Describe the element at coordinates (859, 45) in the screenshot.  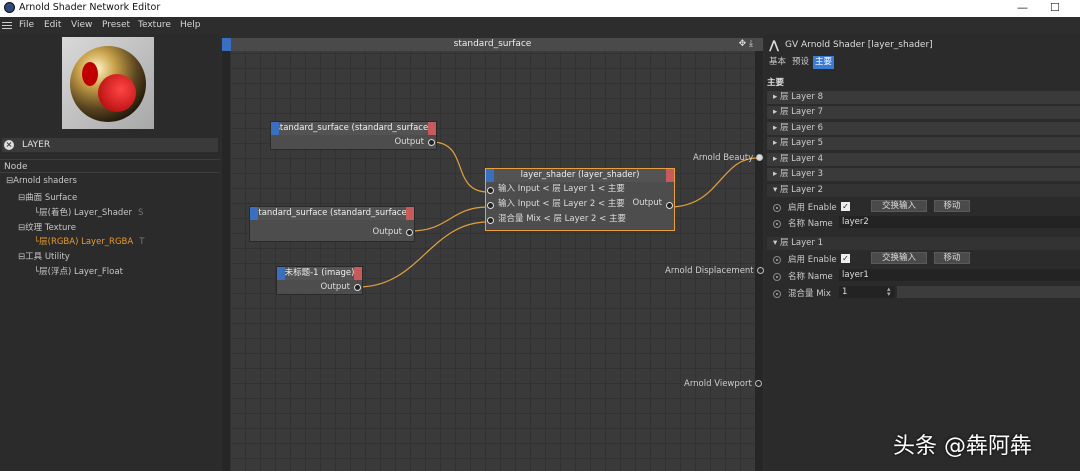
I see `attributes-title: GV Arnold Shader [layer_shader]` at that location.